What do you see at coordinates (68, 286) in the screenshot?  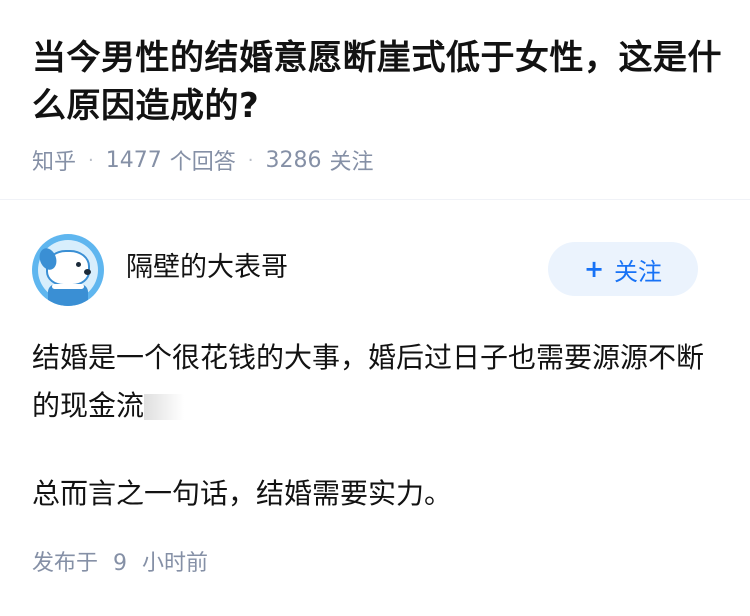 I see `avatar-dog-collar` at bounding box center [68, 286].